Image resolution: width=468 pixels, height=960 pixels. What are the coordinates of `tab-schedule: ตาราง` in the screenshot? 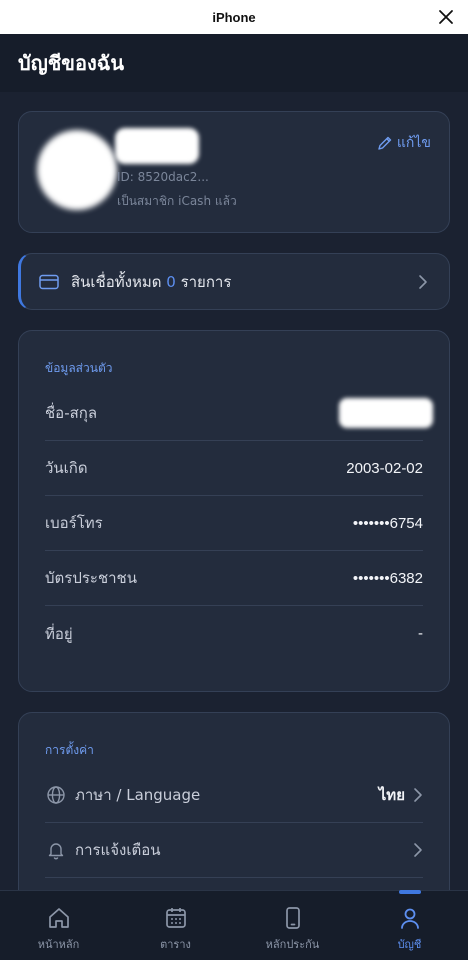 It's located at (175, 925).